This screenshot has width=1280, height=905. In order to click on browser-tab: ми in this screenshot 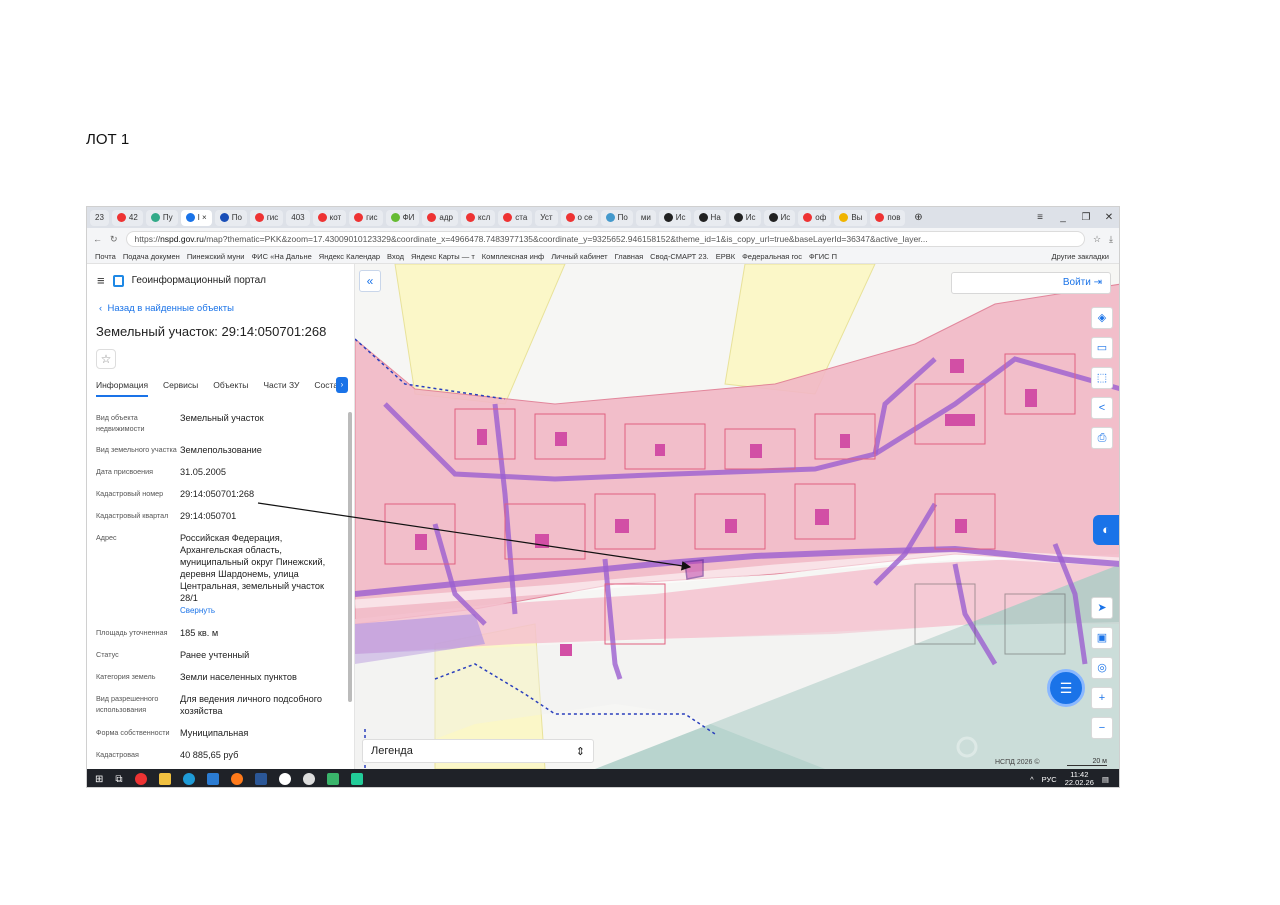, I will do `click(645, 217)`.